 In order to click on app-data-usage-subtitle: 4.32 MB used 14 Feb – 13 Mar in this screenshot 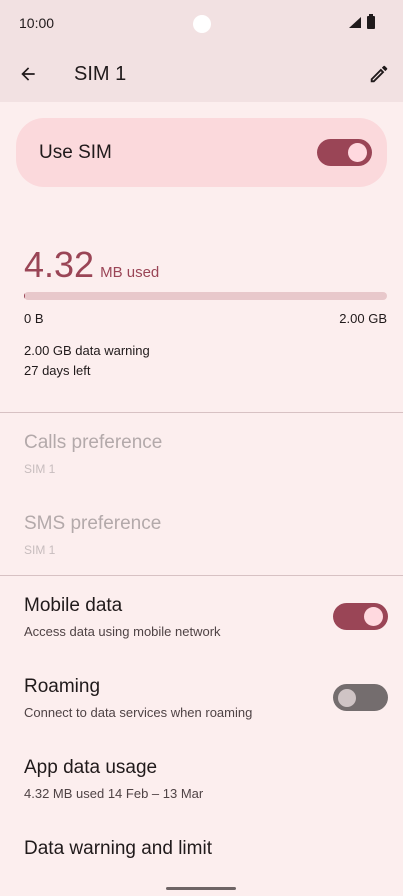, I will do `click(114, 793)`.